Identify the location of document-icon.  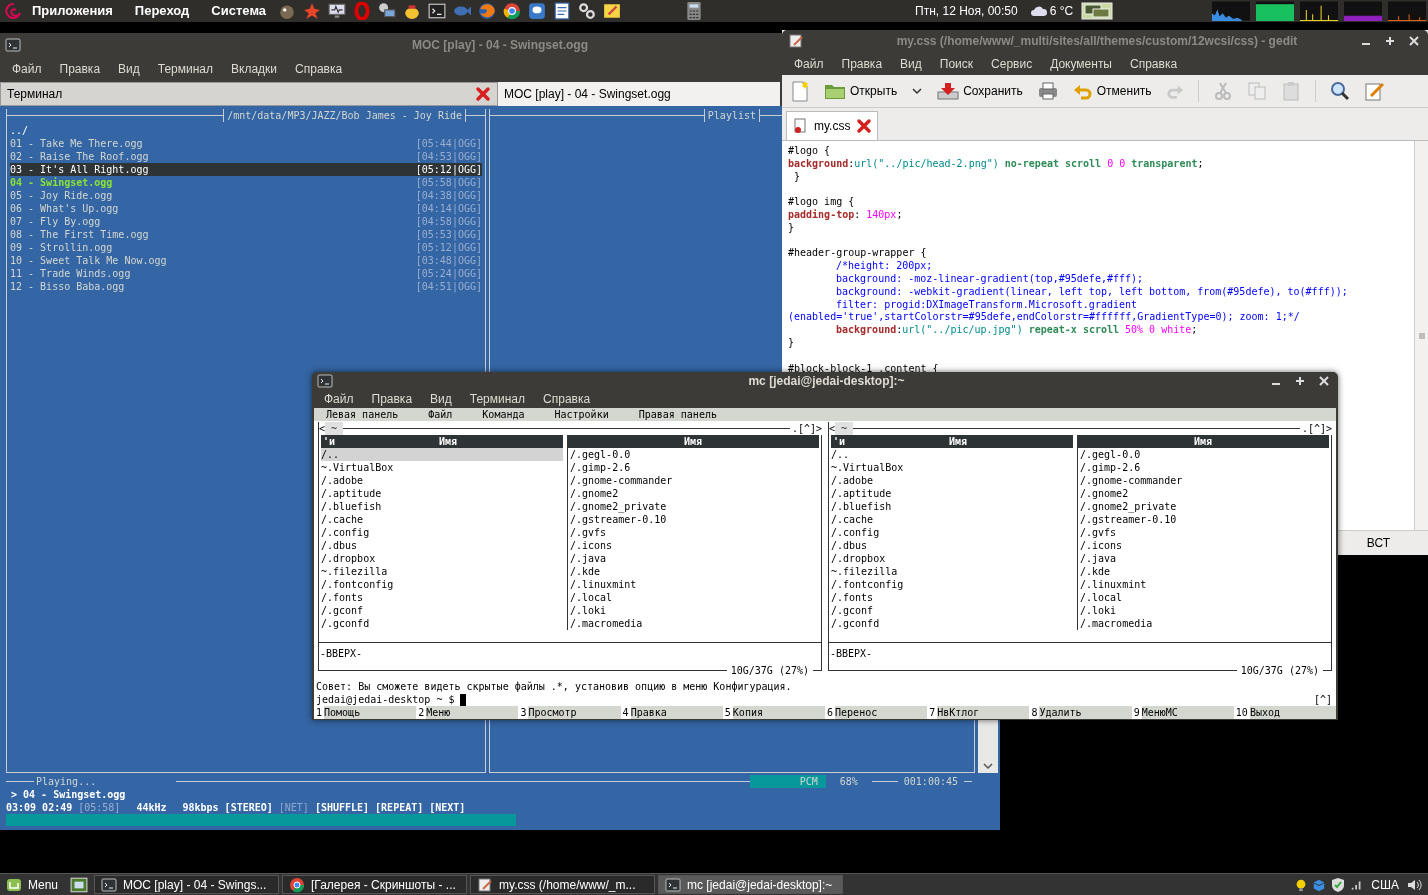
(562, 11).